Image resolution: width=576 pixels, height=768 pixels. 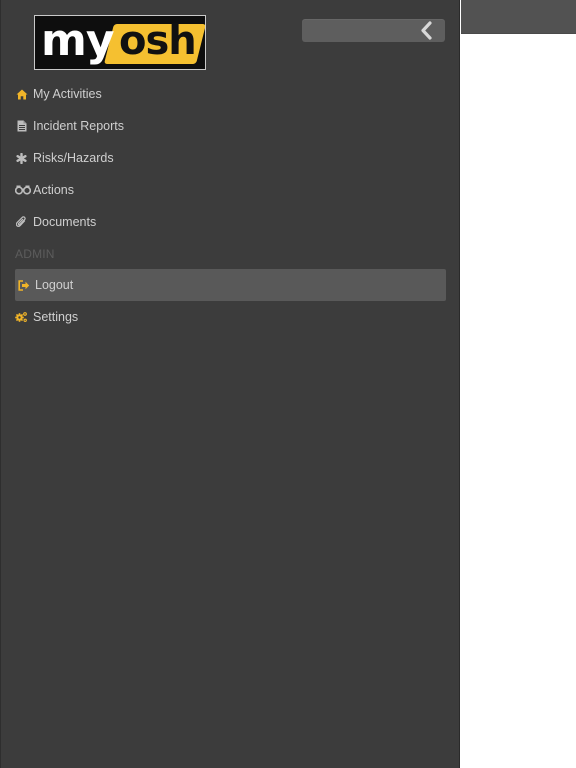 I want to click on menu-item-documents: Documents, so click(x=230, y=222).